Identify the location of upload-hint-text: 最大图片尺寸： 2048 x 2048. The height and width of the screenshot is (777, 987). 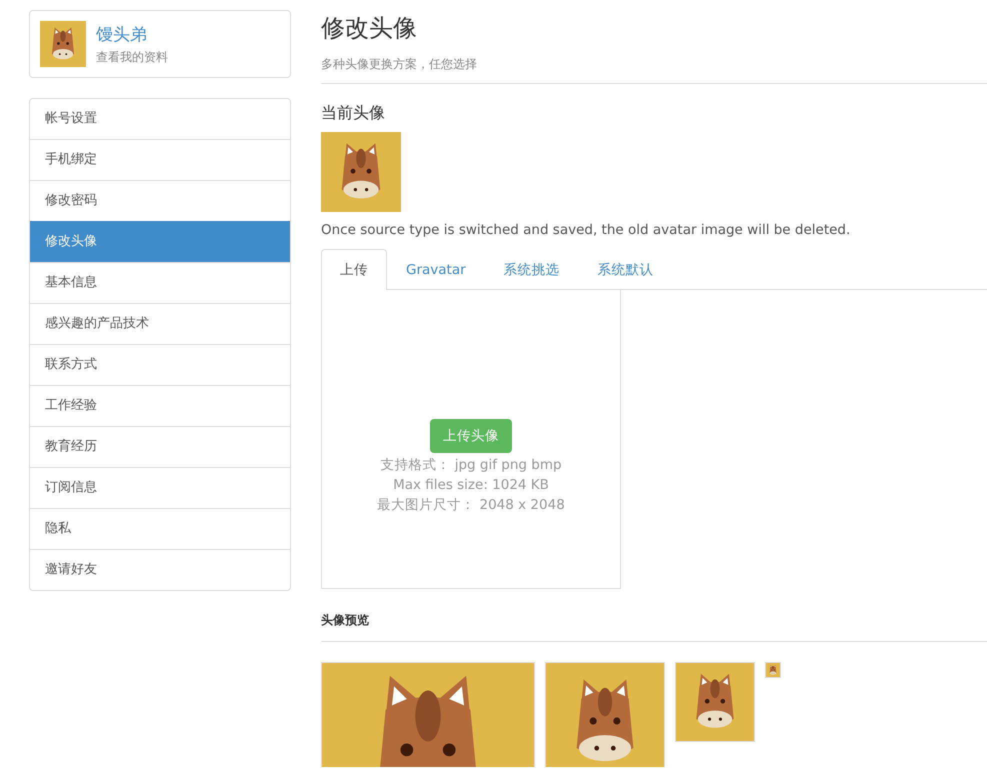
(471, 505).